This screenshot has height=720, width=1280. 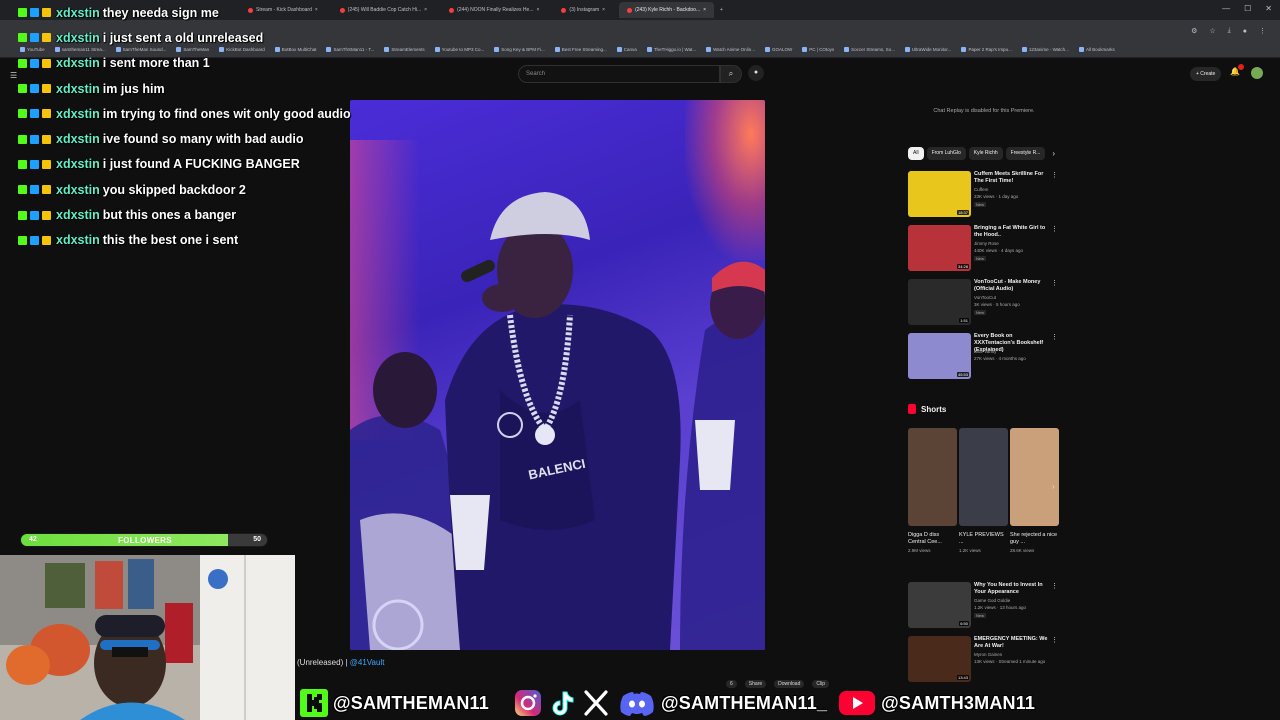 What do you see at coordinates (756, 73) in the screenshot?
I see `voice-search-button: ●` at bounding box center [756, 73].